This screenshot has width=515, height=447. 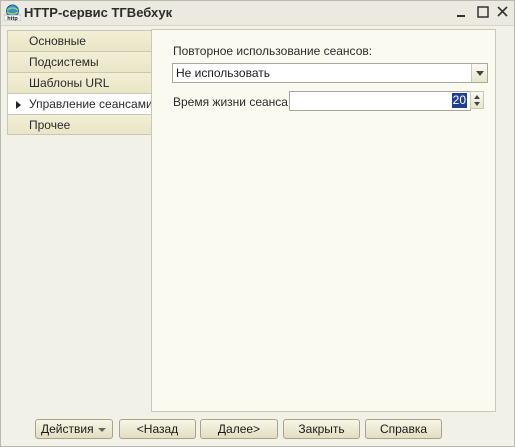 I want to click on tab-label: Основные, so click(x=57, y=41).